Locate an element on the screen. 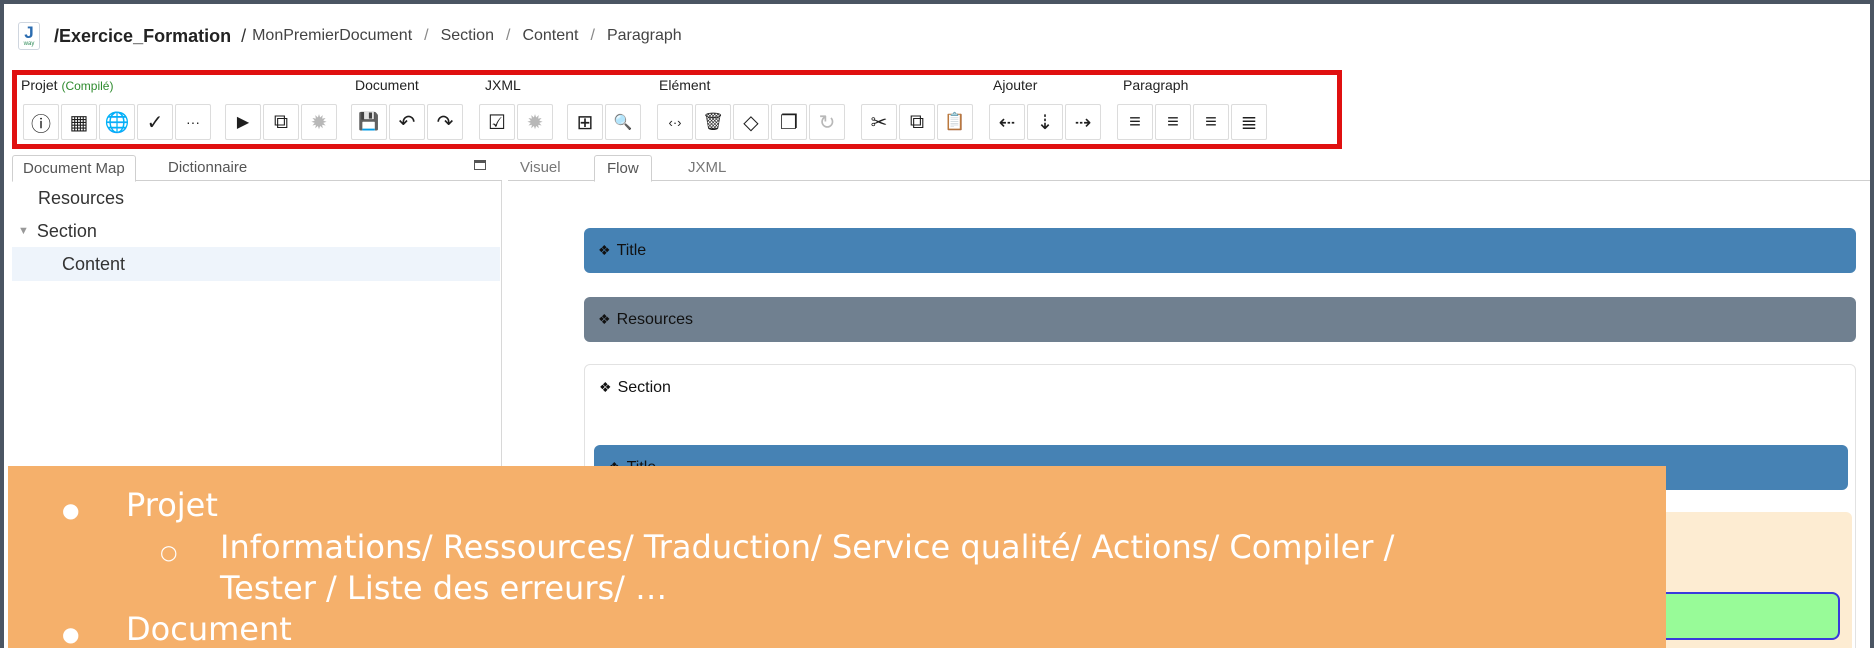 This screenshot has width=1874, height=648. test-button: ⧉ is located at coordinates (281, 122).